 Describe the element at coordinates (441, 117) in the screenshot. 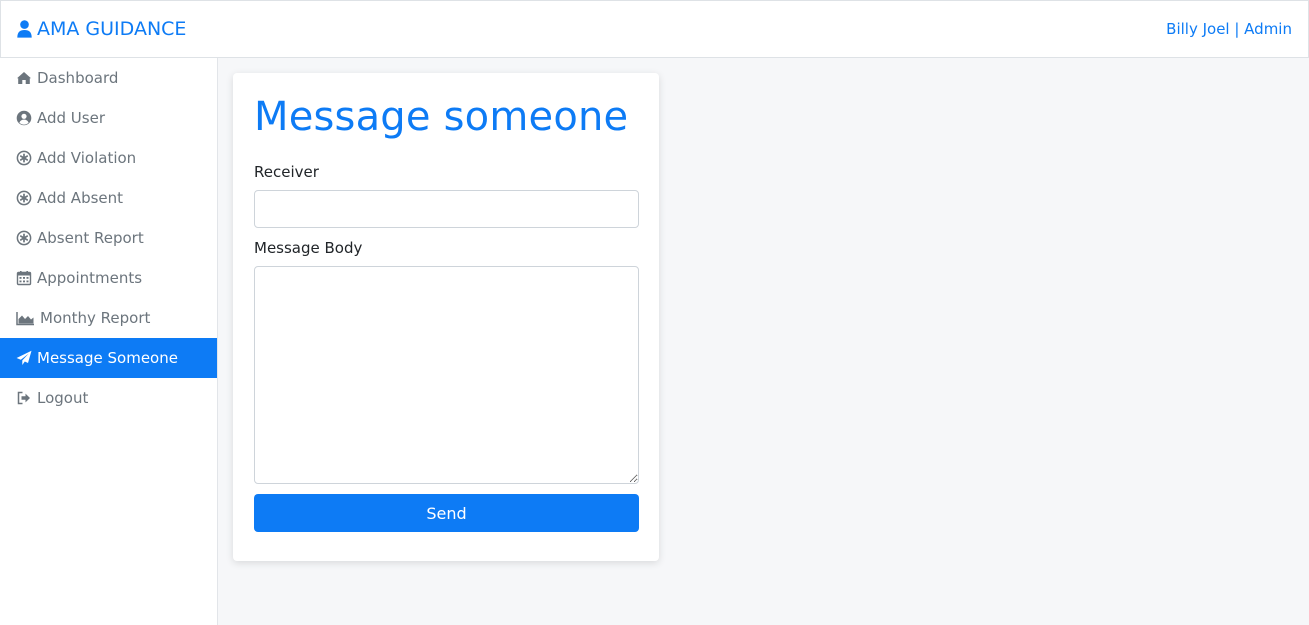

I see `page-title: Message someone` at that location.